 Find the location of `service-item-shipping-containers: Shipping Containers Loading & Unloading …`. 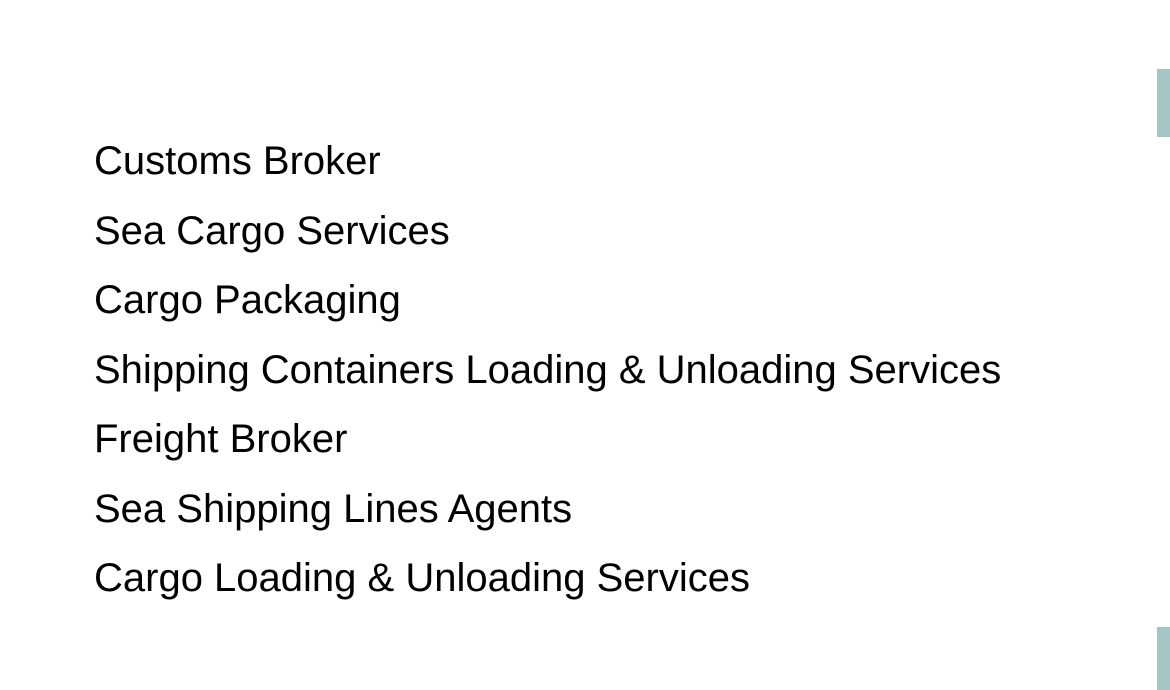

service-item-shipping-containers: Shipping Containers Loading & Unloading … is located at coordinates (548, 369).